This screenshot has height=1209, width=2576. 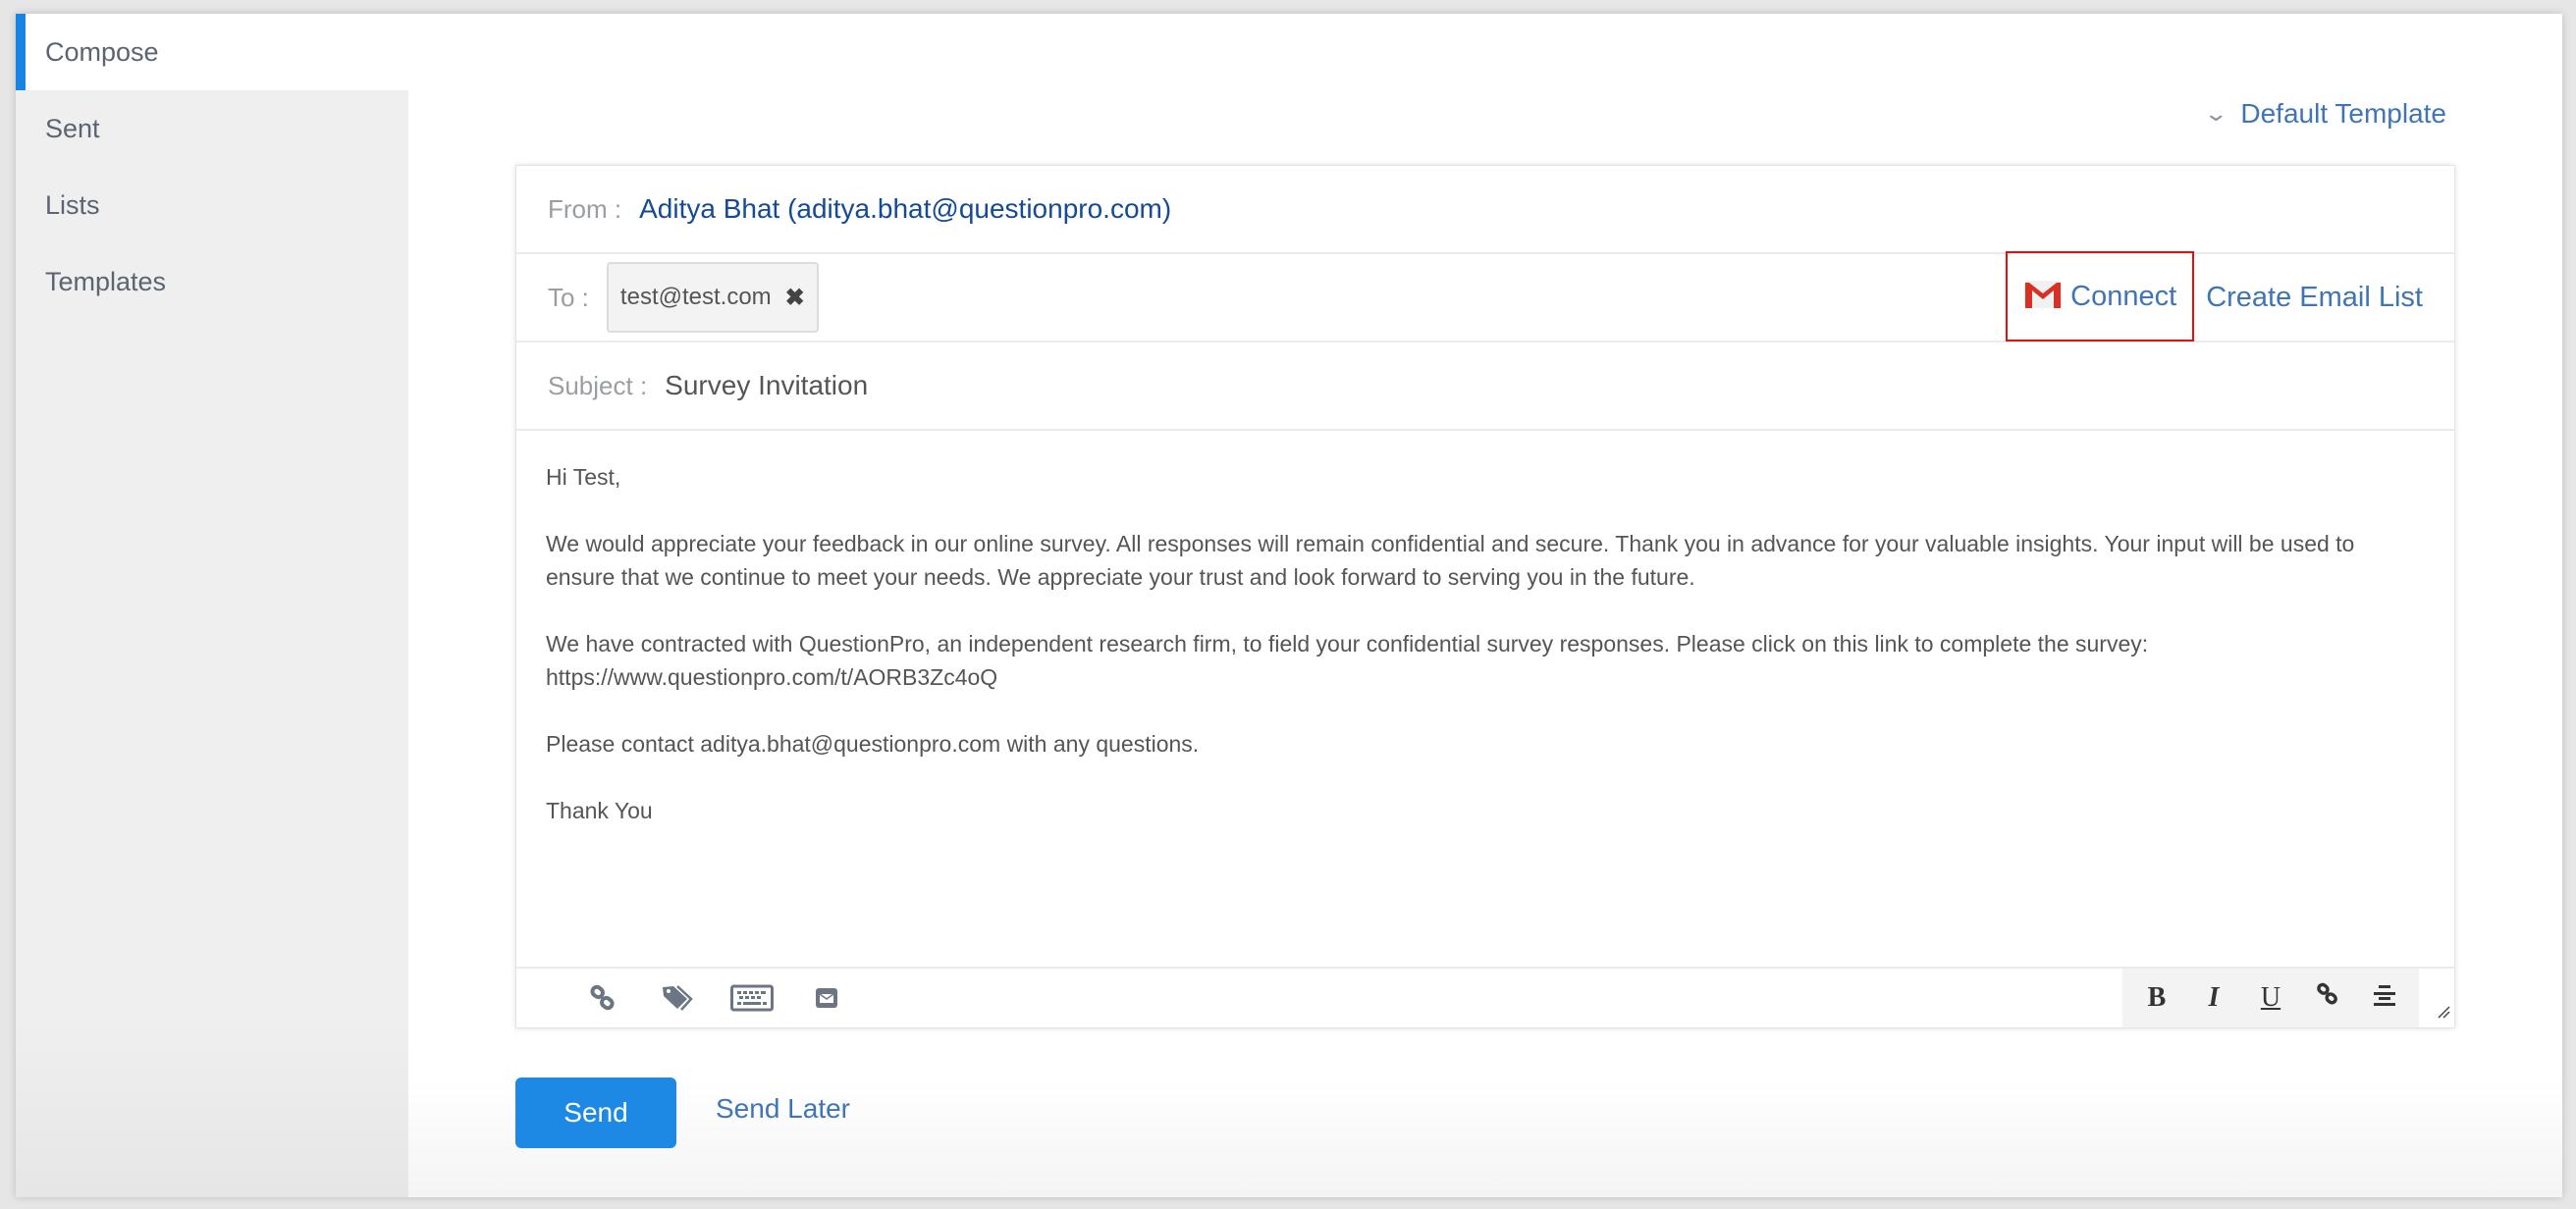 What do you see at coordinates (102, 51) in the screenshot?
I see `sidebar-item-label: Compose` at bounding box center [102, 51].